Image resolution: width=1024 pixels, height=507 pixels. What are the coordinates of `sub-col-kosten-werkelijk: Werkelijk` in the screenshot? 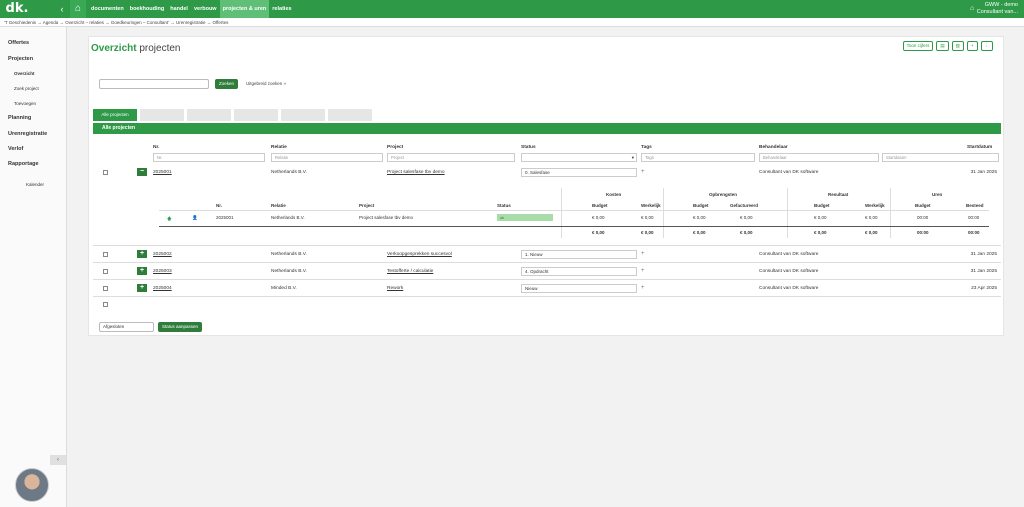 It's located at (651, 205).